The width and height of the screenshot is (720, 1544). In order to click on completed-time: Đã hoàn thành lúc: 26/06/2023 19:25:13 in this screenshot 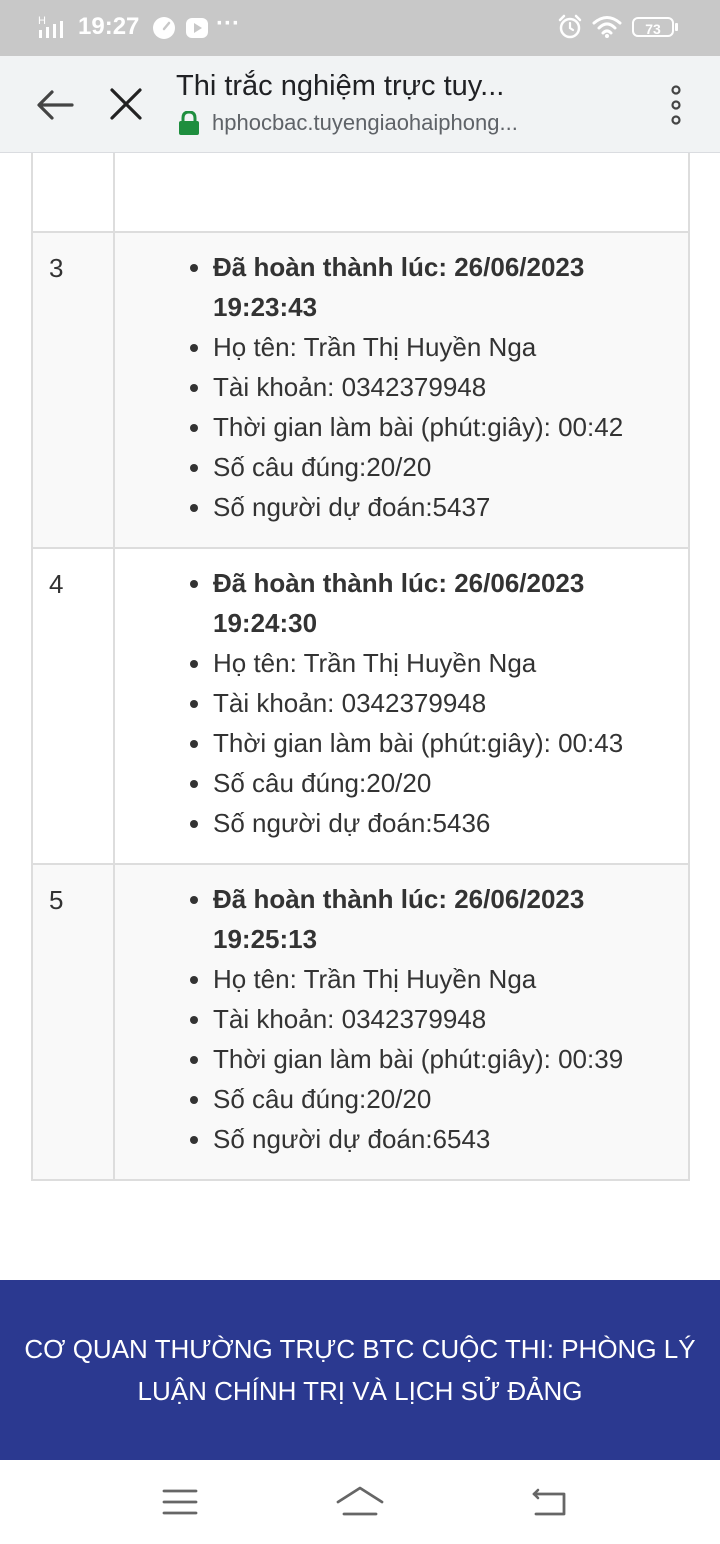, I will do `click(446, 919)`.